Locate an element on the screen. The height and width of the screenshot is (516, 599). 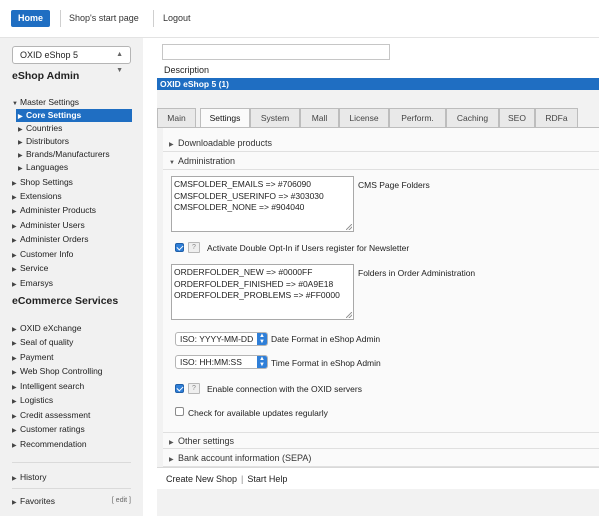
sidebar-item-brands: ▶ Brands/Manufacturers is located at coordinates (64, 154).